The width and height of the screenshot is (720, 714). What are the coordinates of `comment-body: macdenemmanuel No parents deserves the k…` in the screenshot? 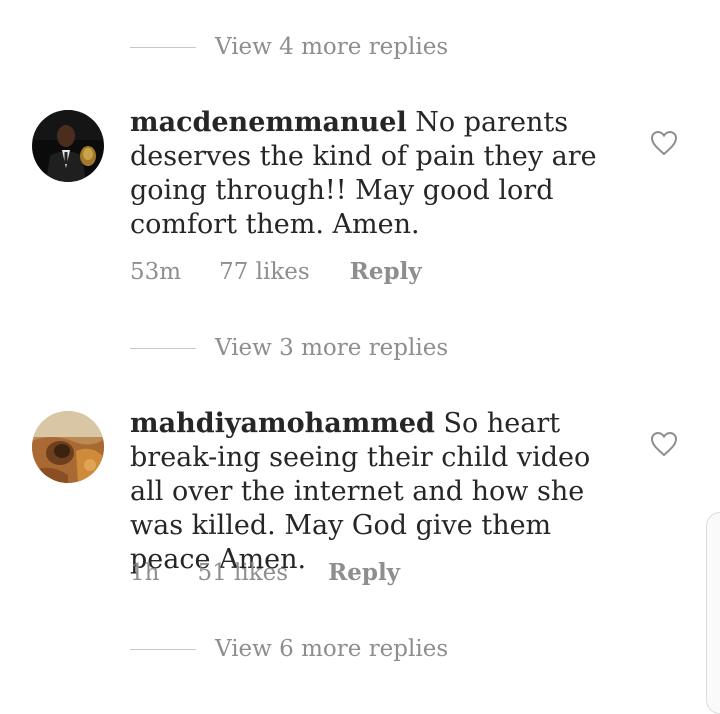 It's located at (372, 174).